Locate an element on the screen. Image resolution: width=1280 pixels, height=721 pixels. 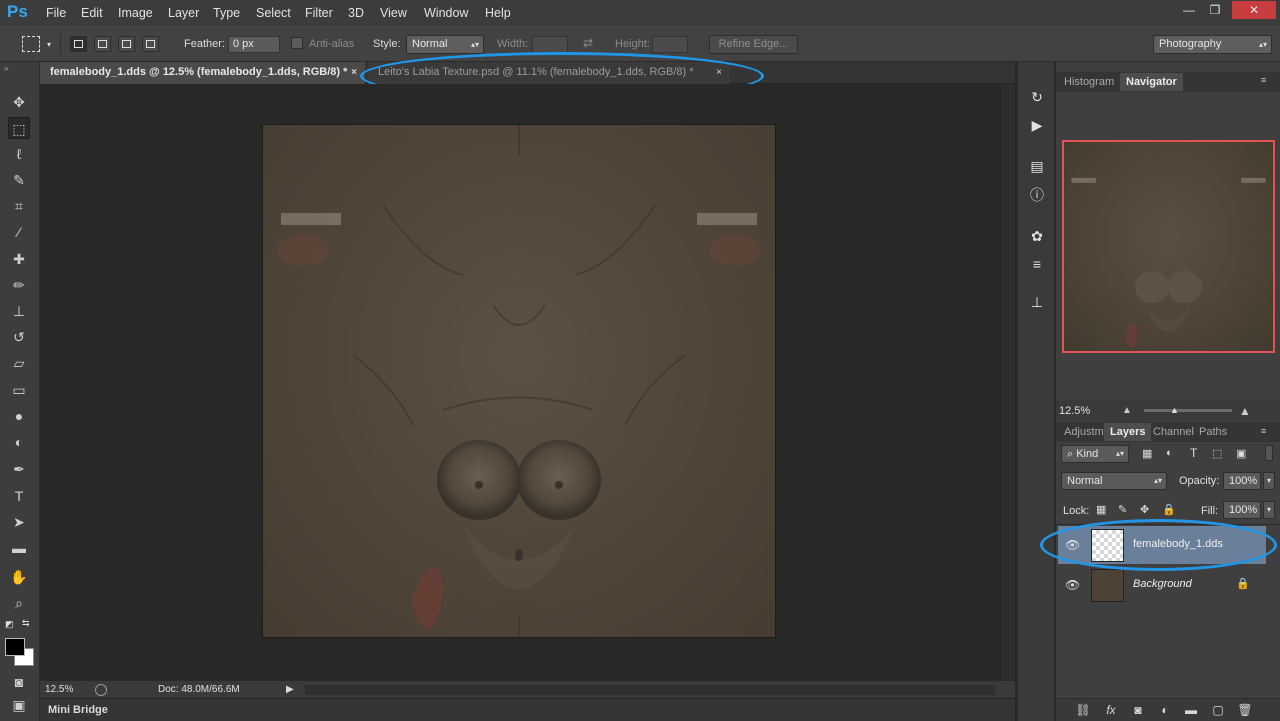
mini-bridge-label: Mini Bridge is located at coordinates (78, 710).